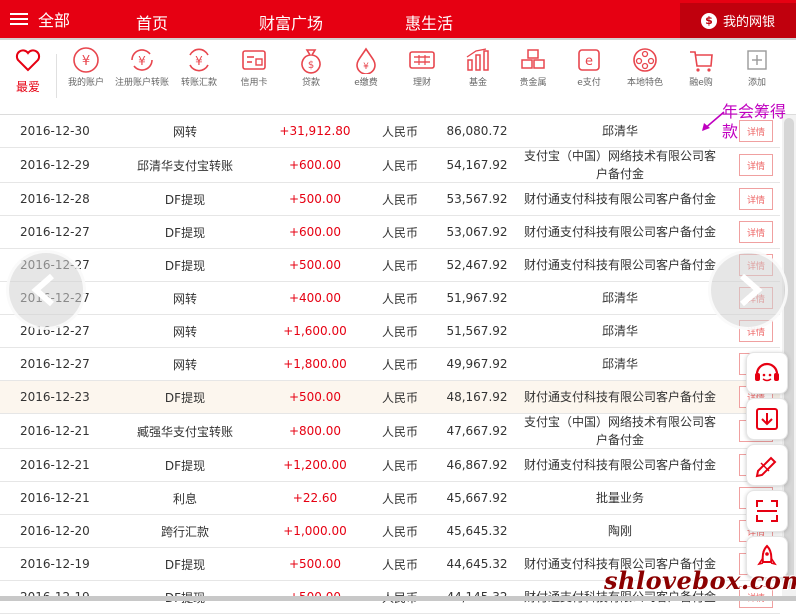 The image size is (796, 614). What do you see at coordinates (254, 67) in the screenshot?
I see `service-credit-card: 信用卡` at bounding box center [254, 67].